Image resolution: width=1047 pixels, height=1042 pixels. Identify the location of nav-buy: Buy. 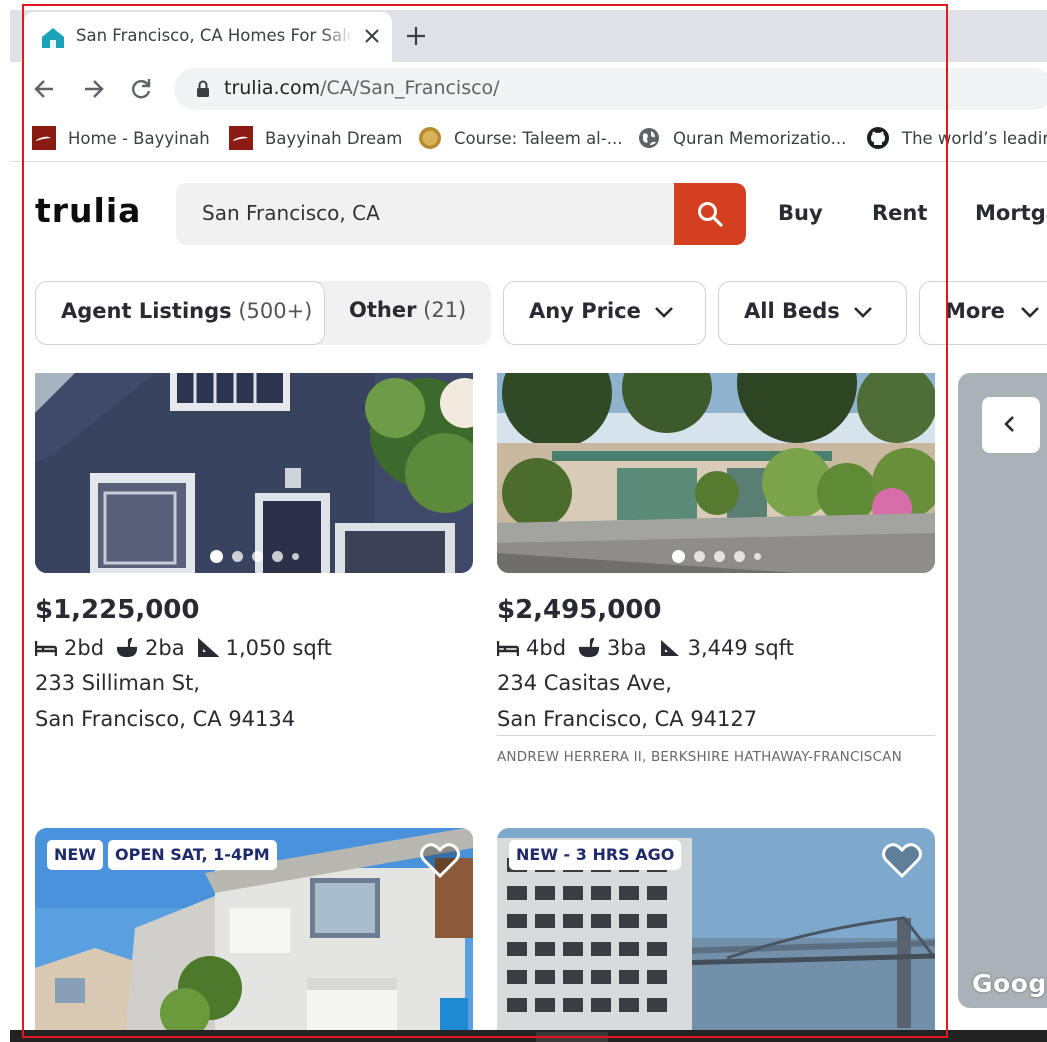
(800, 213).